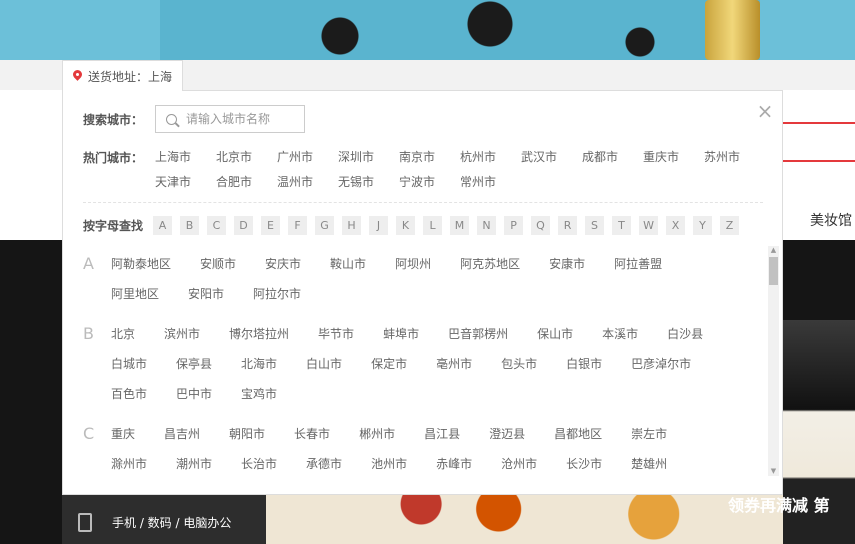  I want to click on letter-button: G, so click(325, 225).